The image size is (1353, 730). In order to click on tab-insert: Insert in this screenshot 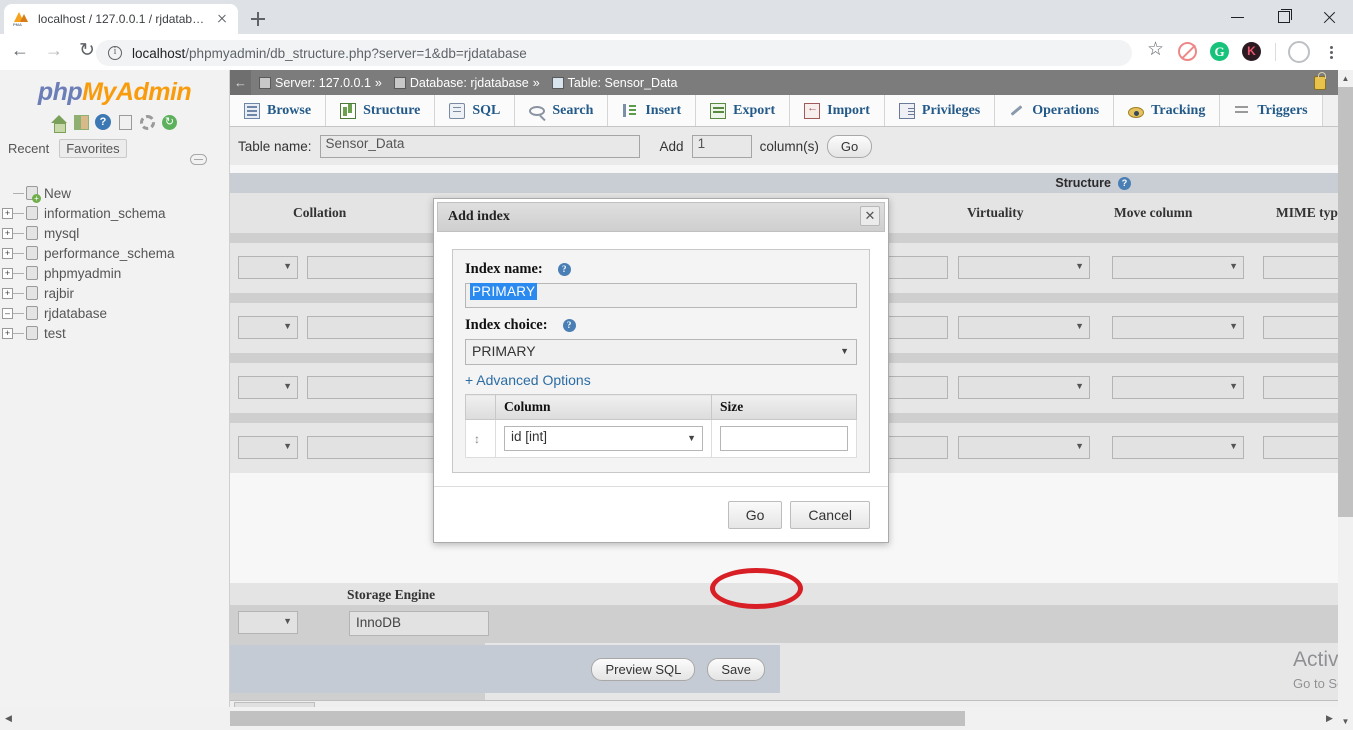, I will do `click(652, 110)`.